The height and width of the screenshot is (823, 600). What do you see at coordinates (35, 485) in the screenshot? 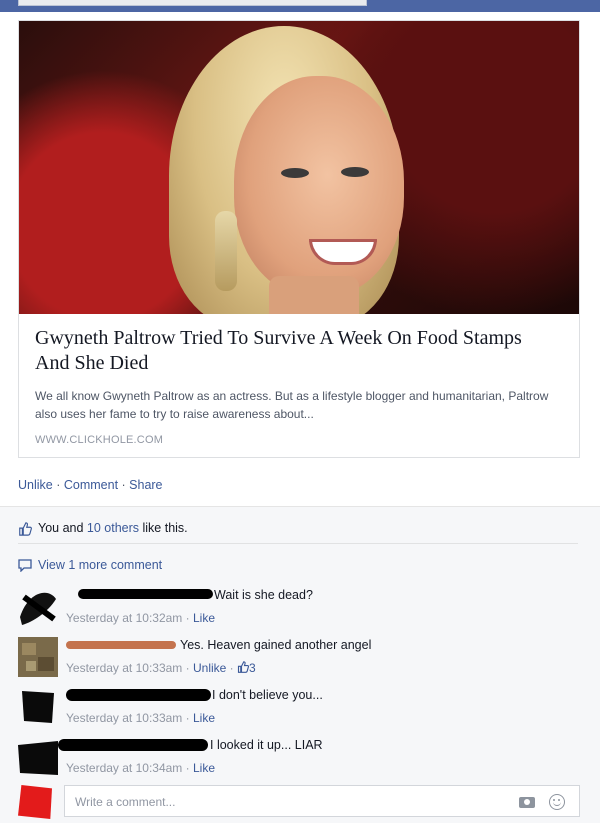
I see `unlike-button: Unlike` at bounding box center [35, 485].